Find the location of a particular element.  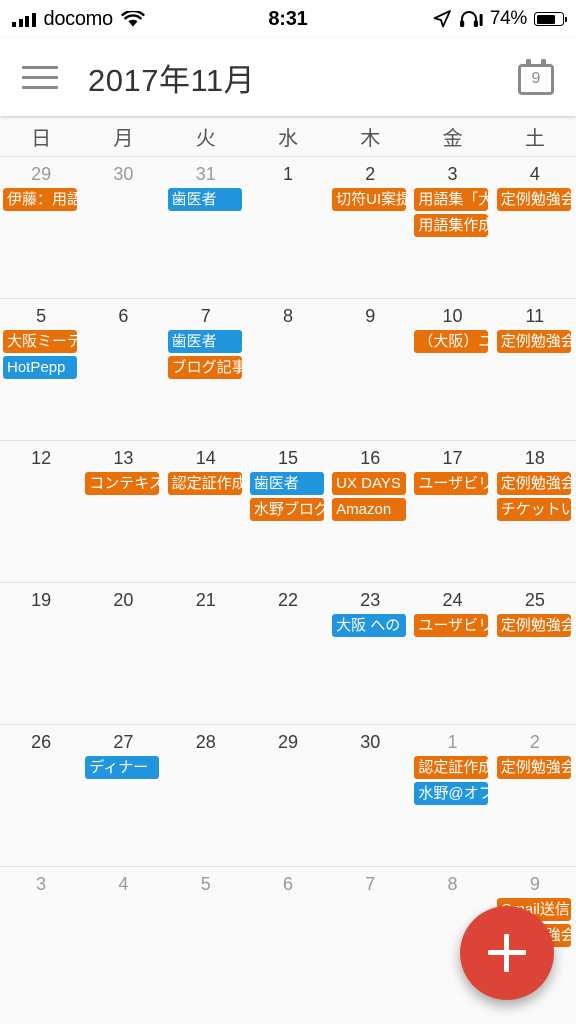

calendar-day-cell: 20 is located at coordinates (123, 653).